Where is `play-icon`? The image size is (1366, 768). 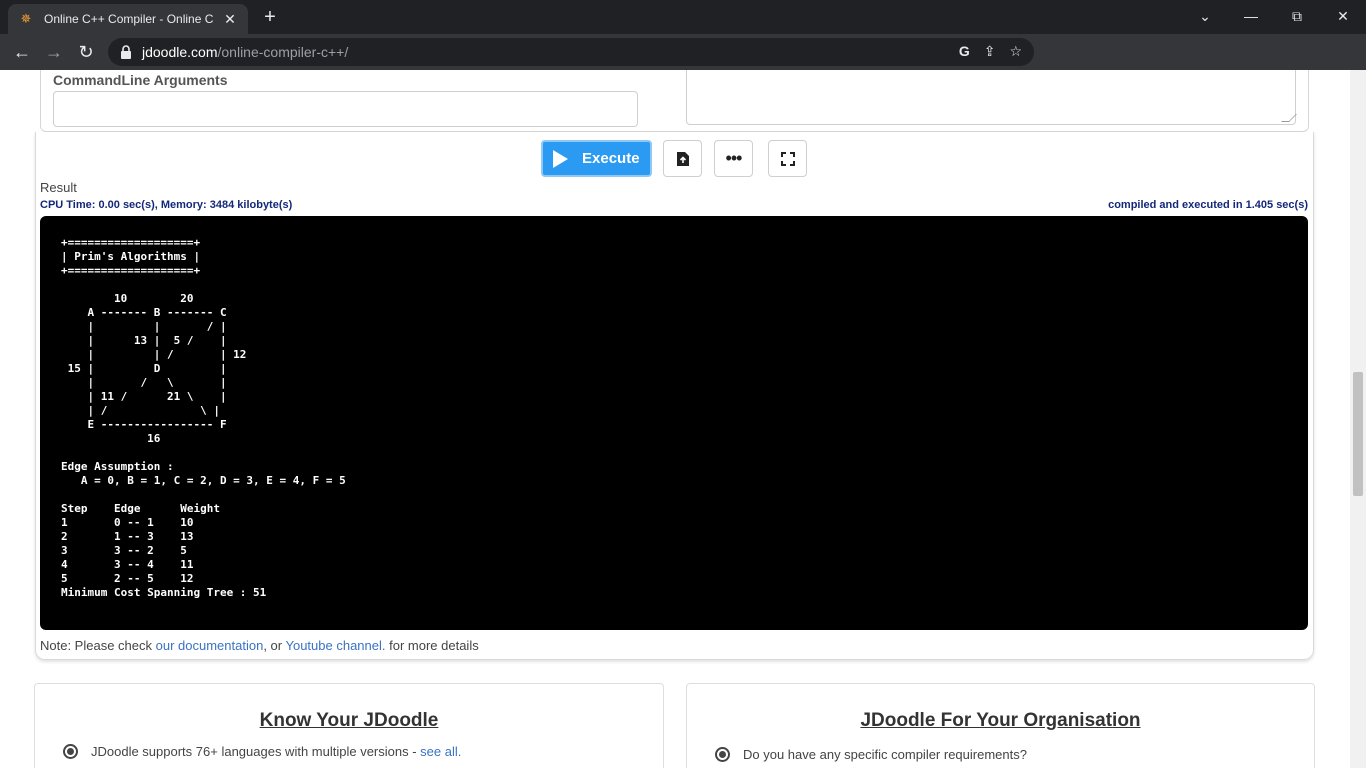 play-icon is located at coordinates (560, 158).